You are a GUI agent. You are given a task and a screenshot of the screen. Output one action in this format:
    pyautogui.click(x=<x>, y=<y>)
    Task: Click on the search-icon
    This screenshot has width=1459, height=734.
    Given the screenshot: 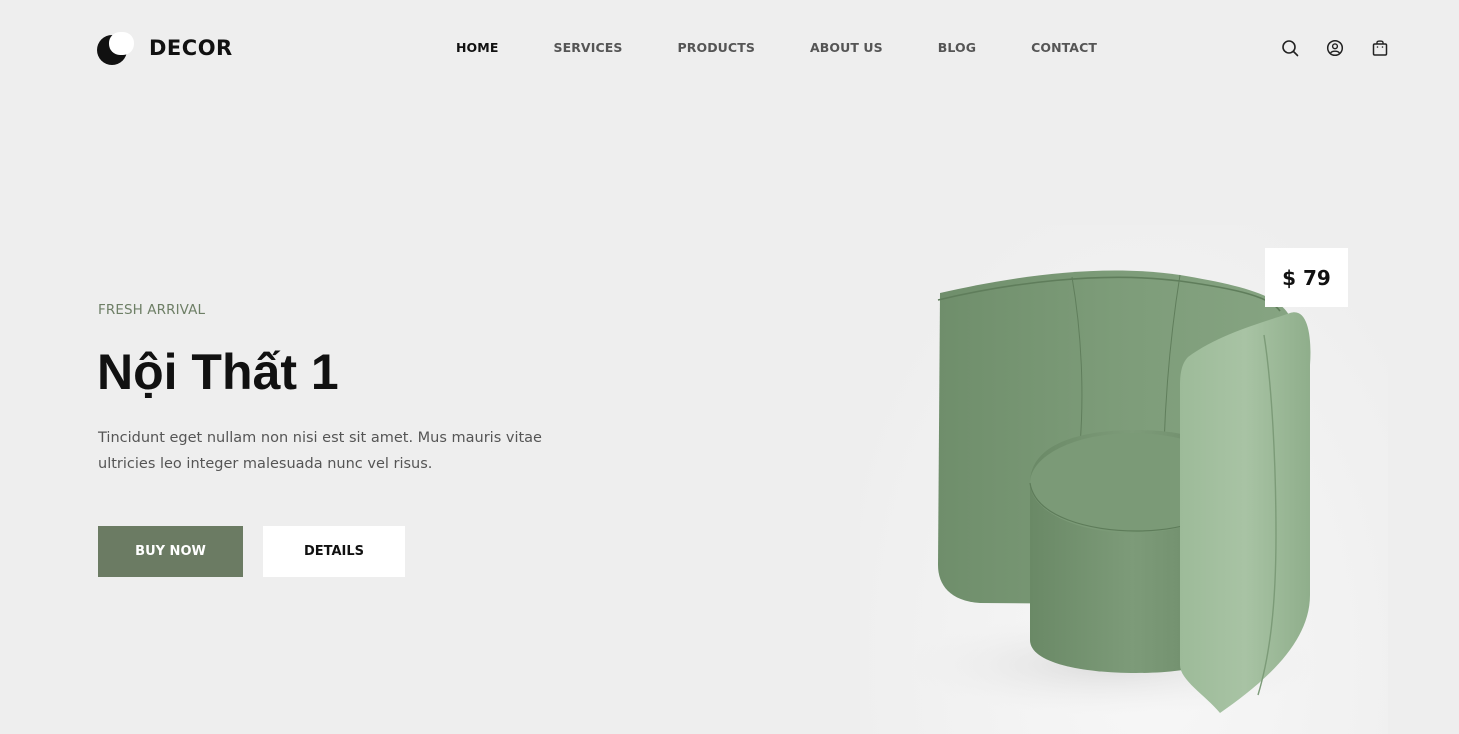 What is the action you would take?
    pyautogui.click(x=1290, y=48)
    